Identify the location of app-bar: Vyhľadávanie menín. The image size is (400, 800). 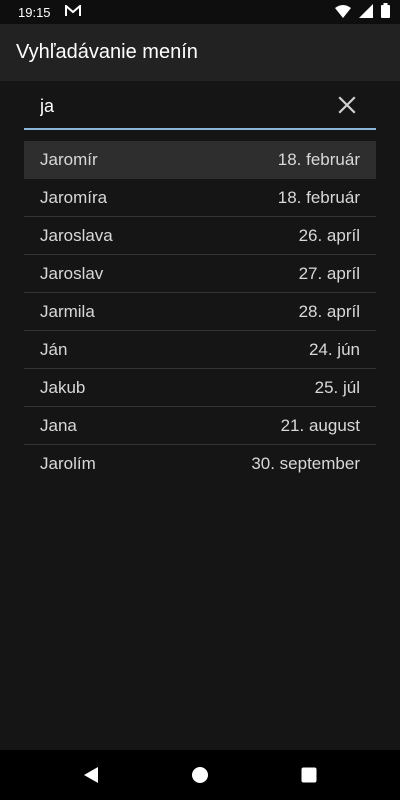
(200, 52).